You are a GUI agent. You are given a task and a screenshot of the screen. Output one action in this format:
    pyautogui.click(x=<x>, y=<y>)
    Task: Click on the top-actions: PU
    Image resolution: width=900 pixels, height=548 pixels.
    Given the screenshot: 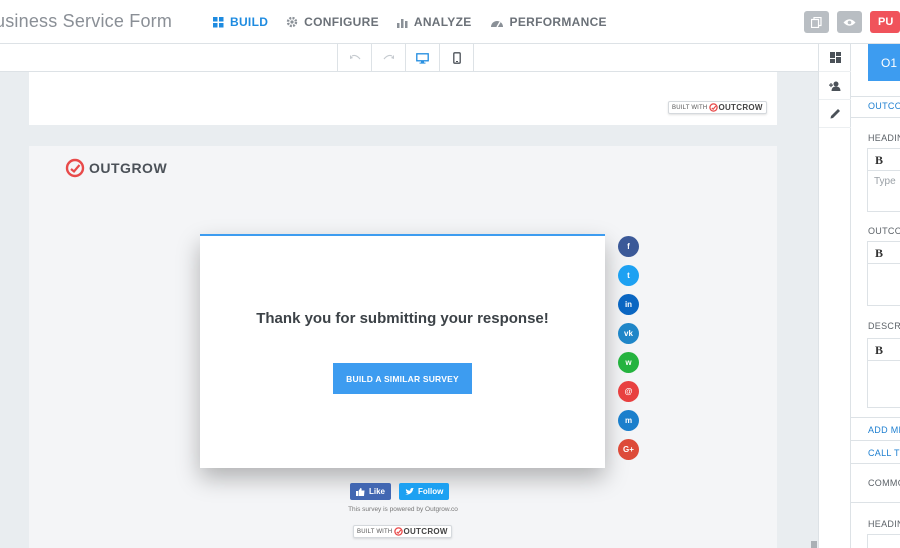 What is the action you would take?
    pyautogui.click(x=848, y=22)
    